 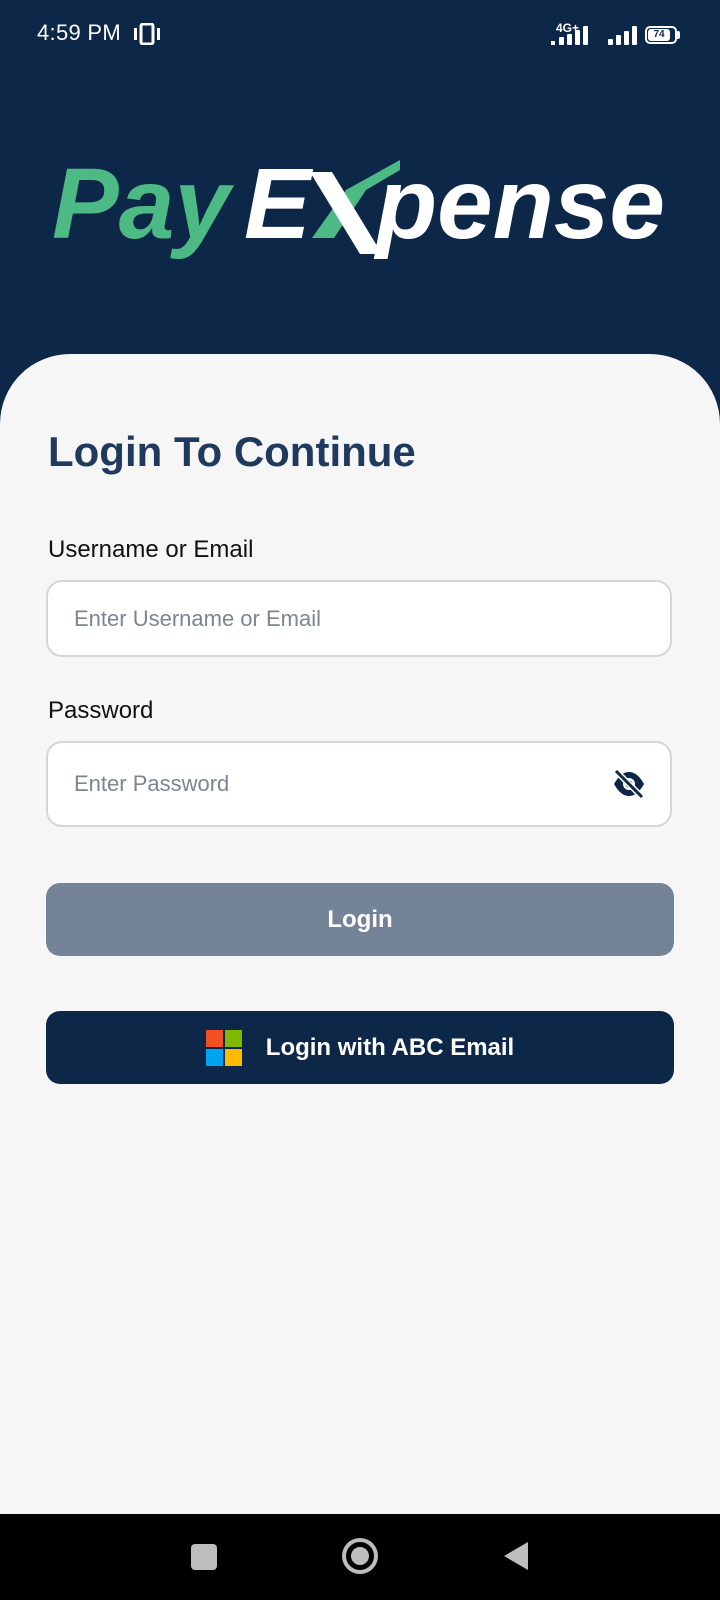 I want to click on system-nav-bar, so click(x=360, y=1557).